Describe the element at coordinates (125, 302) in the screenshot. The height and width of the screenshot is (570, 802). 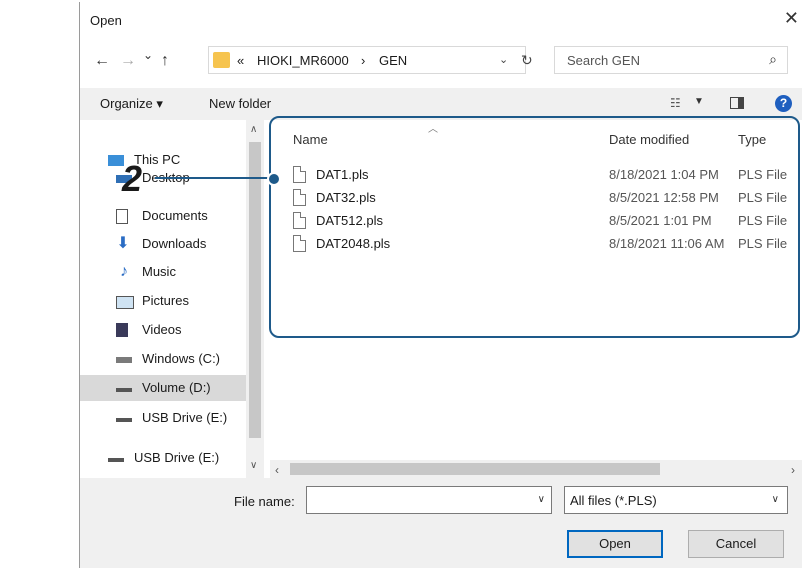
I see `pictures-icon` at that location.